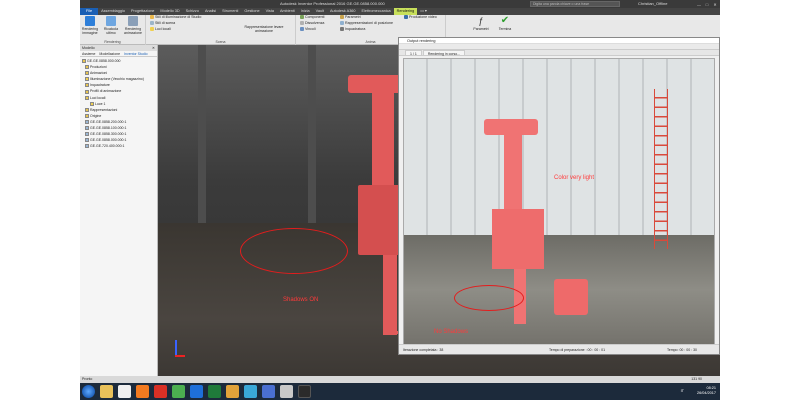  I want to click on tab-modello-3d: Modello 3D, so click(169, 11).